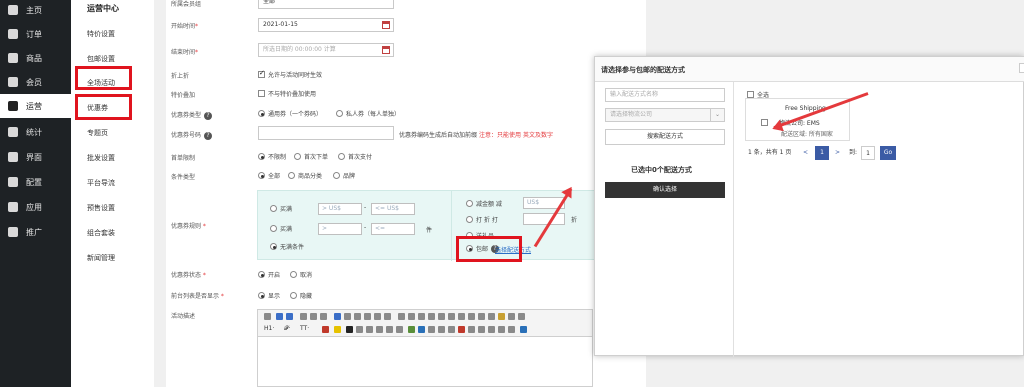 Image resolution: width=1024 pixels, height=387 pixels. I want to click on submenu-item-free-shipping: 包邮设置, so click(101, 59).